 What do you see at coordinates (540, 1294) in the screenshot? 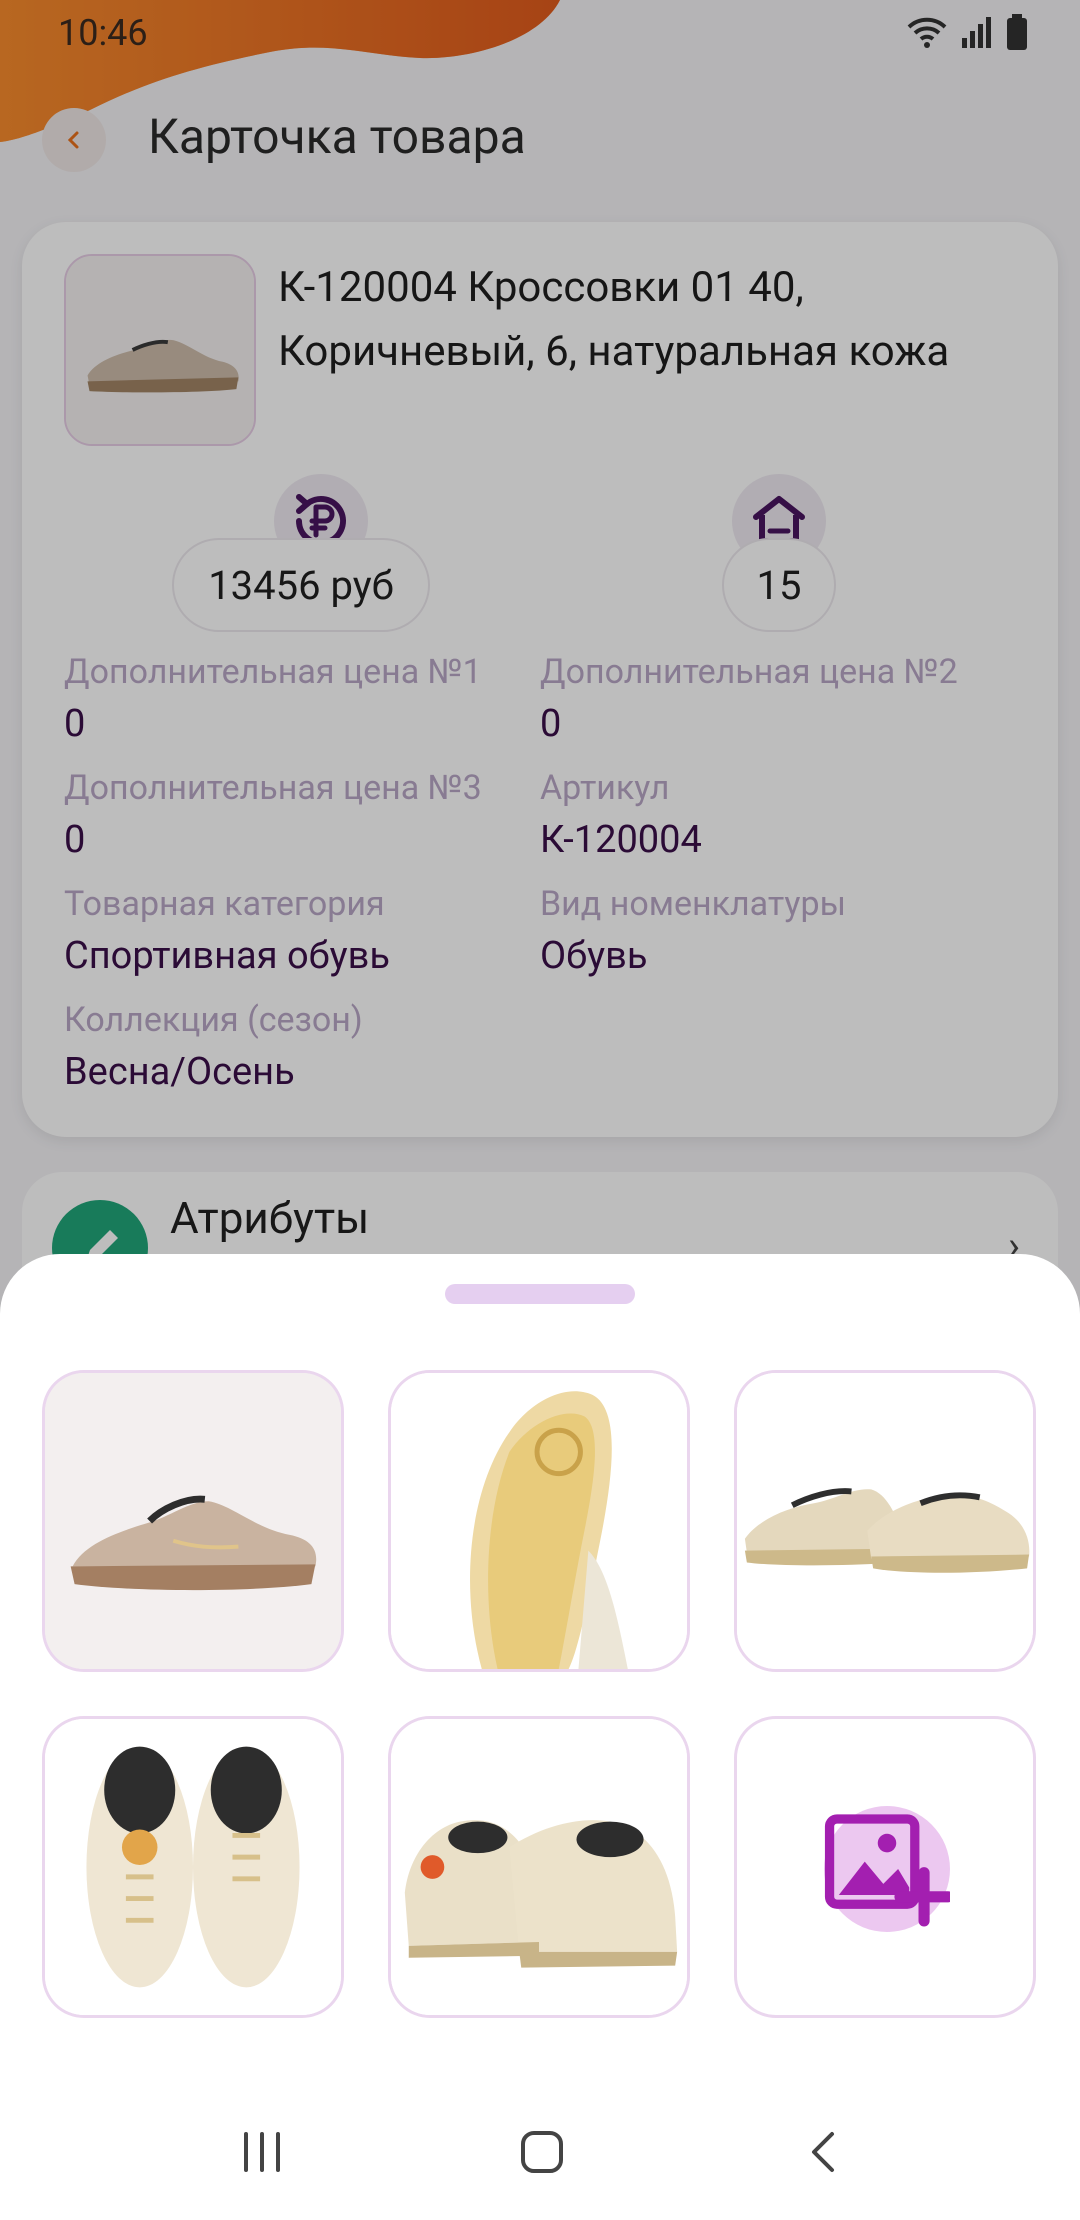
I see `sheet-drag-handle` at bounding box center [540, 1294].